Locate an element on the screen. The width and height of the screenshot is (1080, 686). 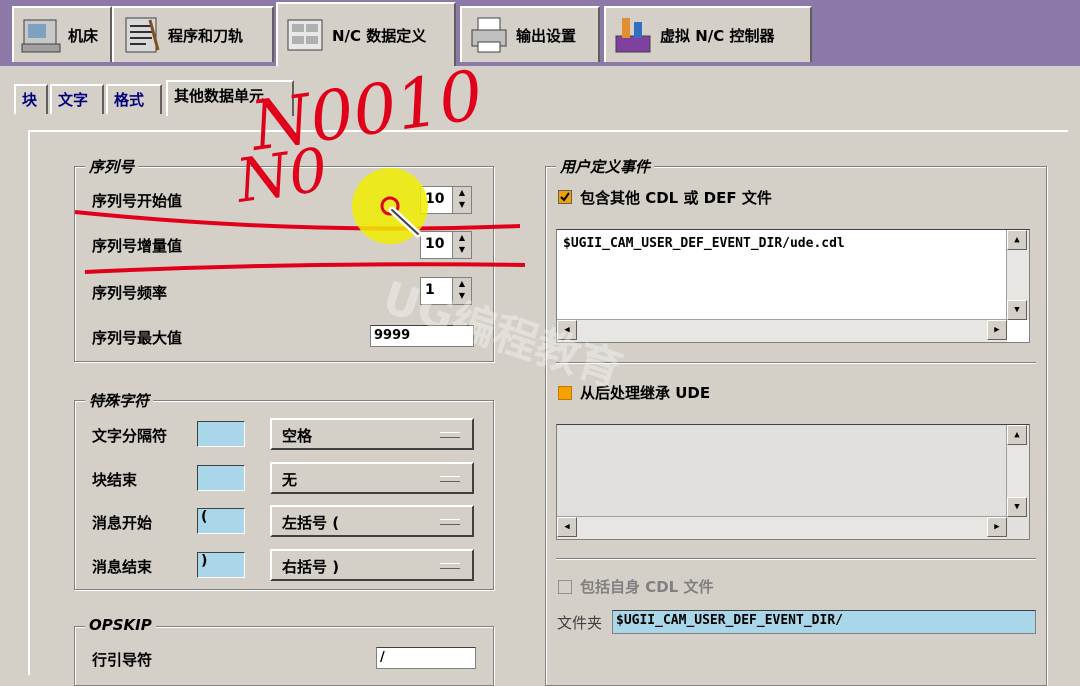
message-end-label: 消息结束 is located at coordinates (122, 567).